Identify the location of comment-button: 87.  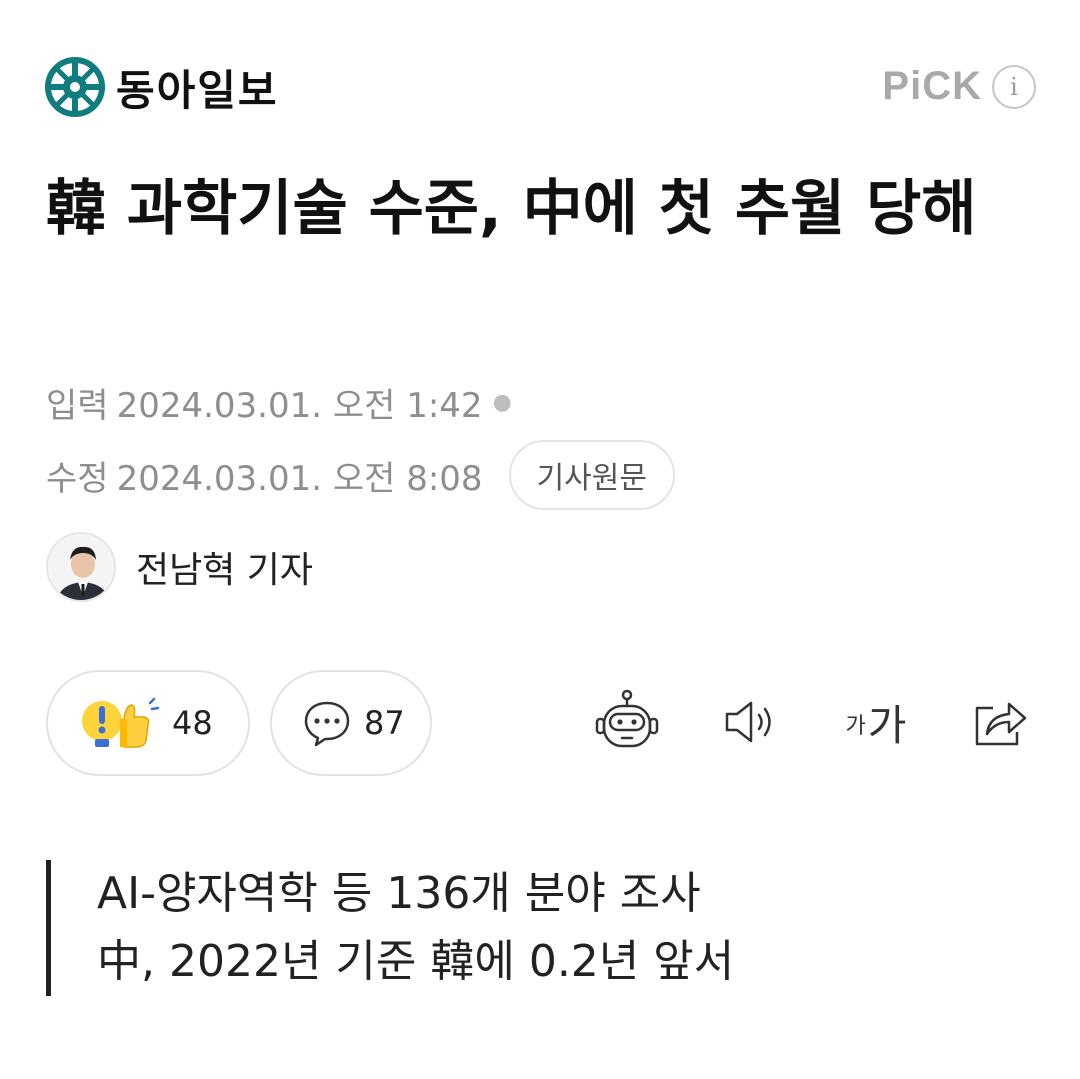
(351, 723).